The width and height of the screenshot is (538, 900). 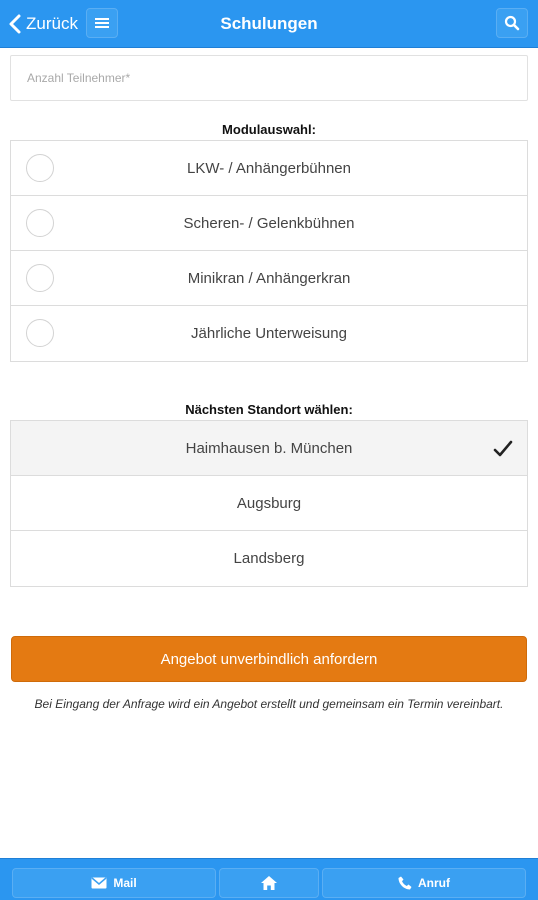 I want to click on home-icon, so click(x=269, y=883).